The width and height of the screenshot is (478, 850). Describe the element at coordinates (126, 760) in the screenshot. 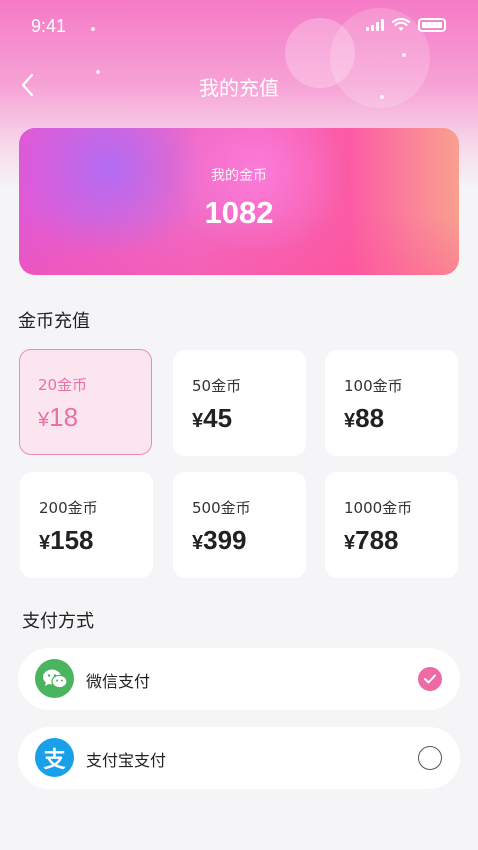

I see `payment-label: 支付宝支付` at that location.